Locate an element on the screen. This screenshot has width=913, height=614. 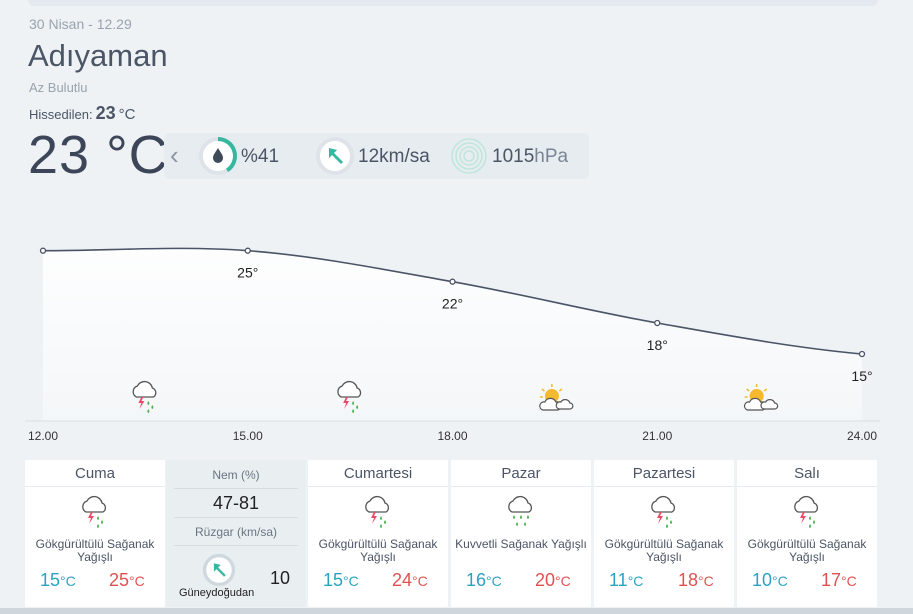
forecast-high: 18°C is located at coordinates (696, 580).